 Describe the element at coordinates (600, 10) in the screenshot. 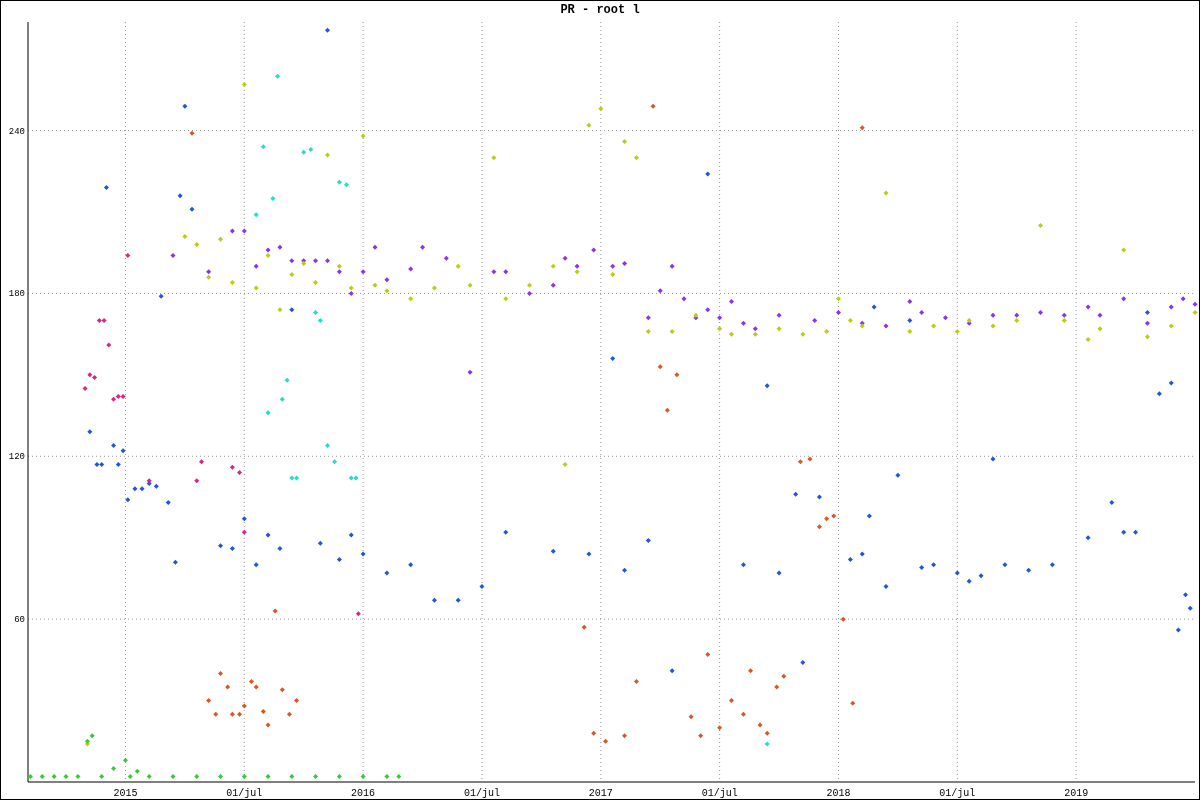

I see `chart-title: PR - root l` at that location.